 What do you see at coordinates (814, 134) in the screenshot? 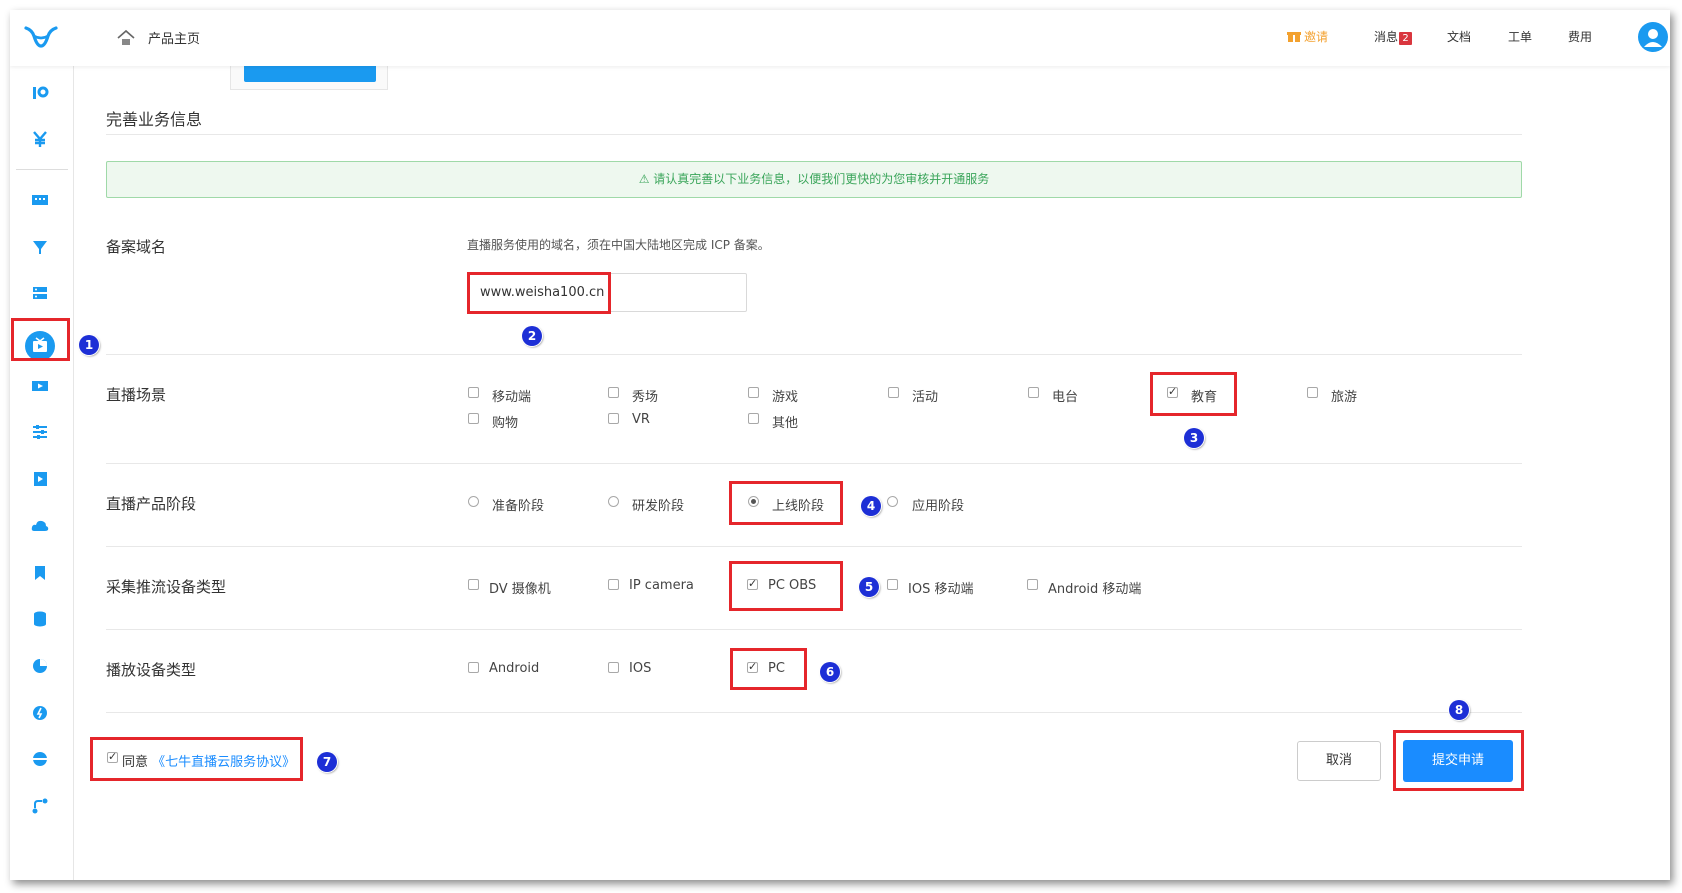
I see `title-divider` at bounding box center [814, 134].